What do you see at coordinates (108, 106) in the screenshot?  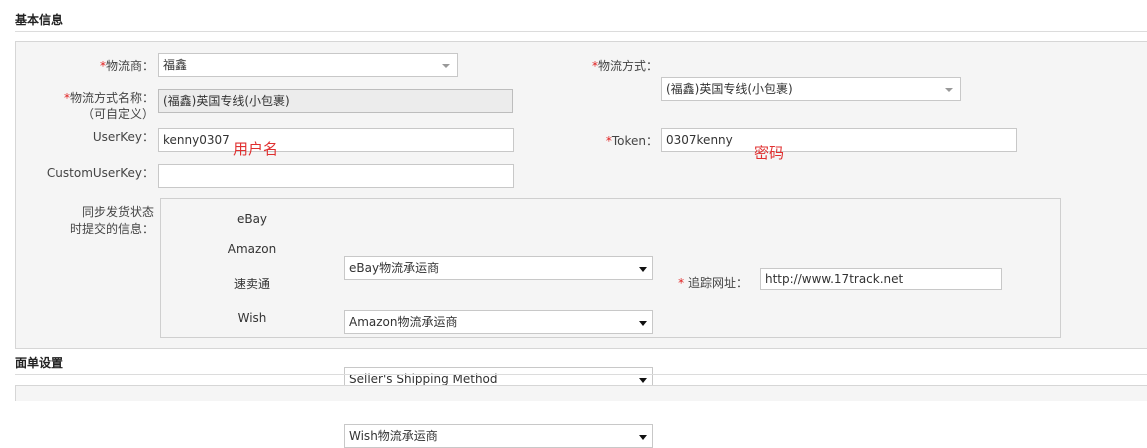 I see `method-name-label: *物流方式名称： （可自定义）` at bounding box center [108, 106].